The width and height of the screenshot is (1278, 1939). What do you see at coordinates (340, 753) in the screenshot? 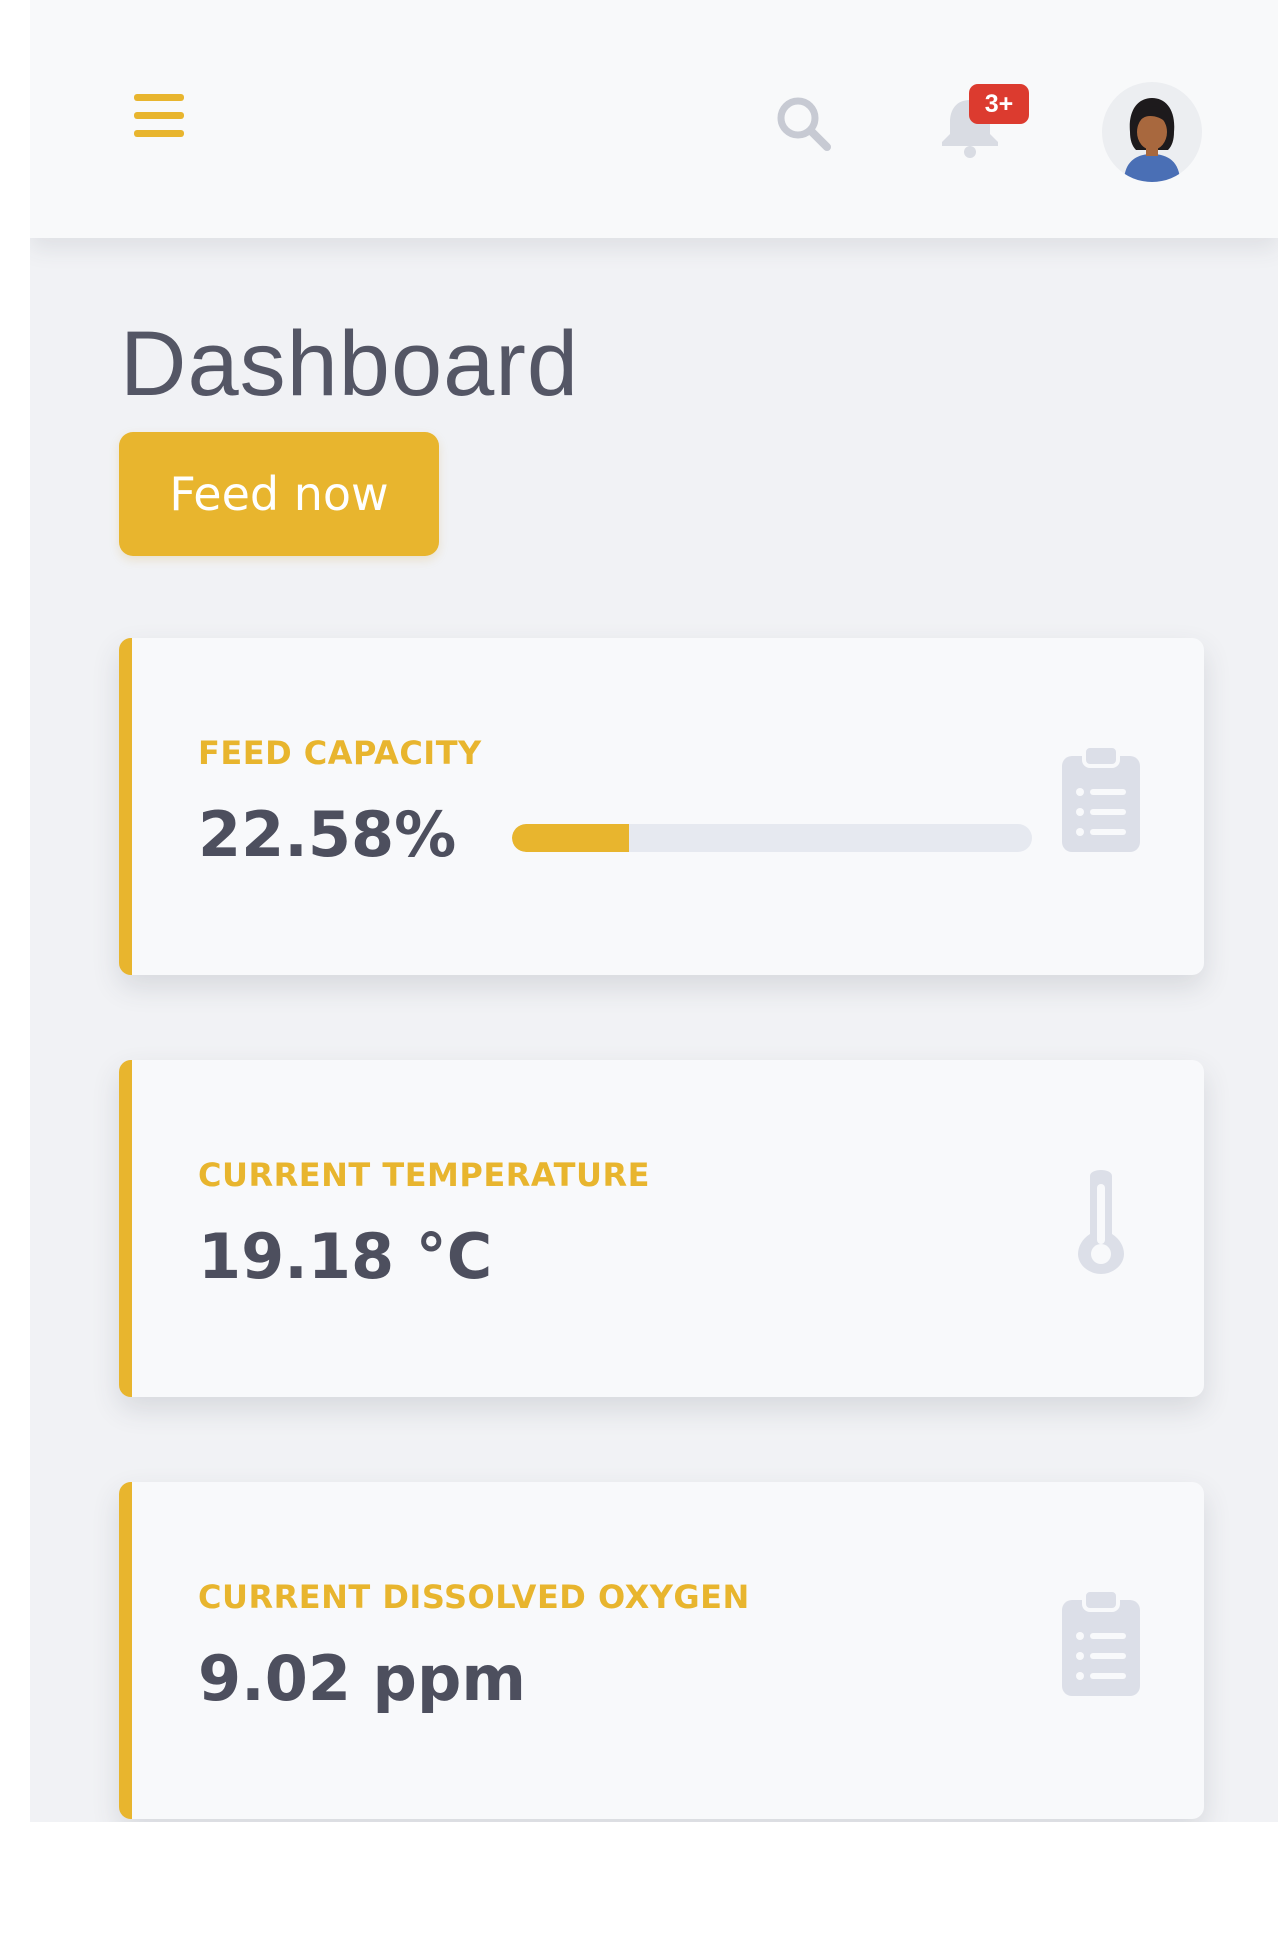
I see `card-label: FEED CAPACITY` at bounding box center [340, 753].